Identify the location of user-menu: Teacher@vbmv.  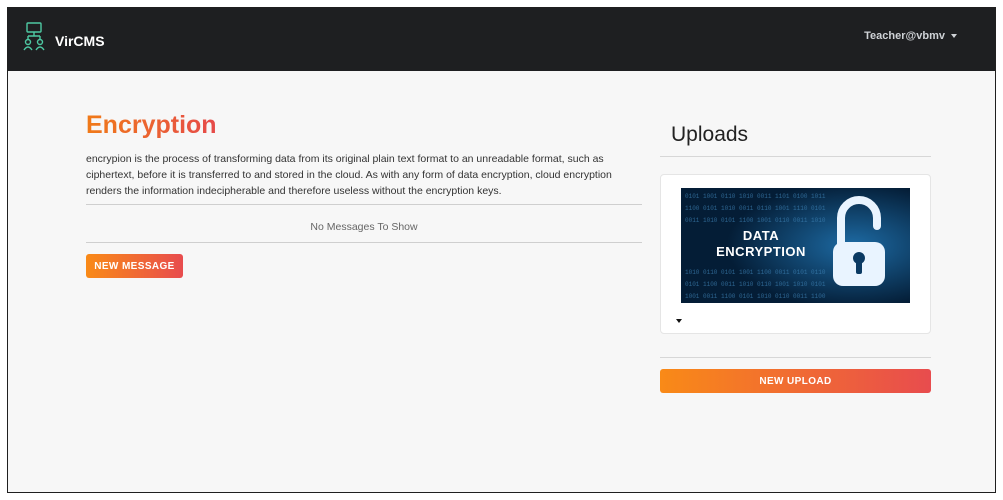
(910, 36).